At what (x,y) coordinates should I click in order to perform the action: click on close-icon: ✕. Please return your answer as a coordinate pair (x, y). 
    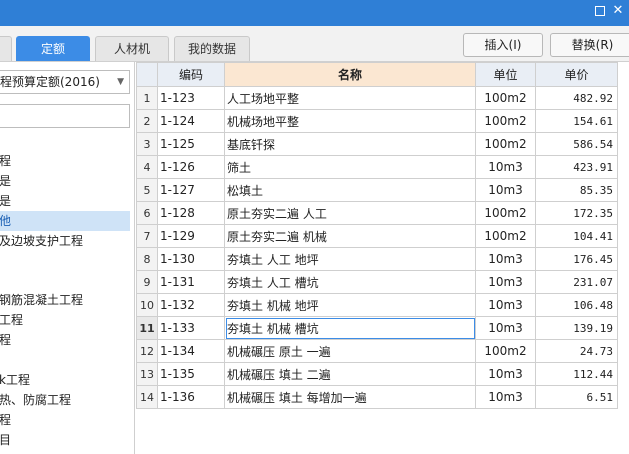
    Looking at the image, I should click on (618, 11).